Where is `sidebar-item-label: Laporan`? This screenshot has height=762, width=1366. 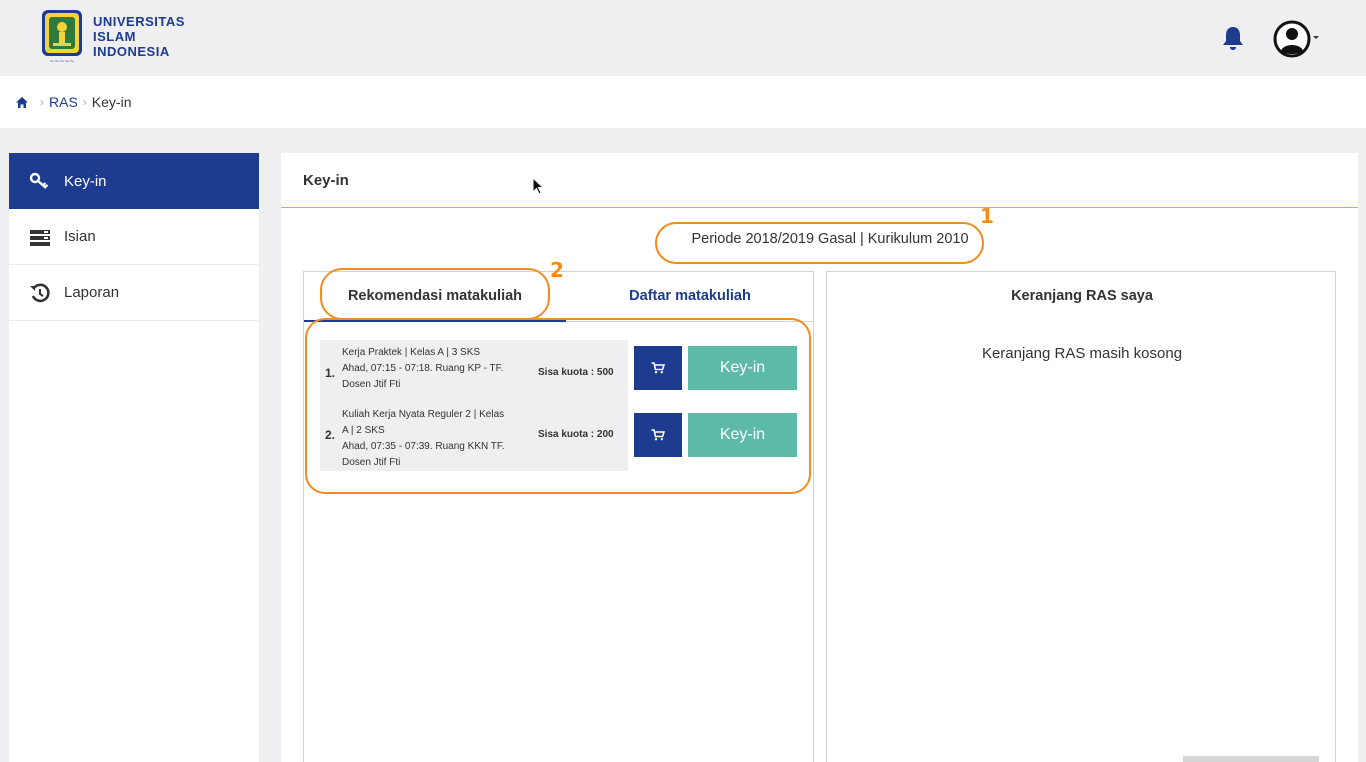
sidebar-item-label: Laporan is located at coordinates (92, 292).